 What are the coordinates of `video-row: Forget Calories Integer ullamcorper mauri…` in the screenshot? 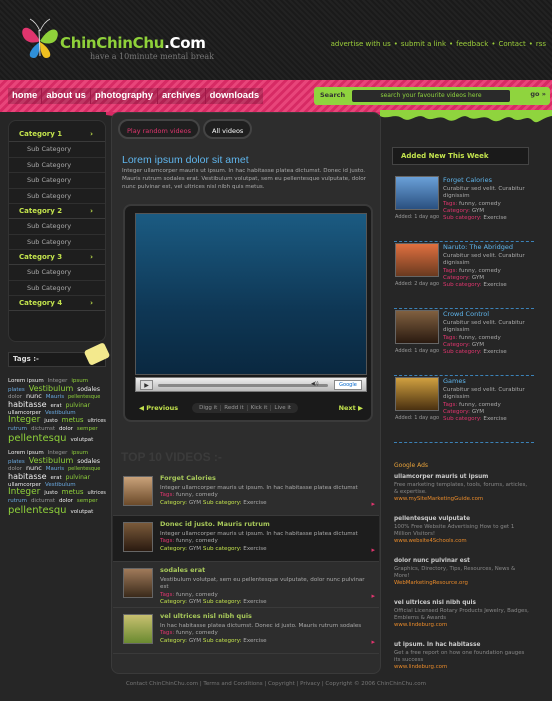 It's located at (246, 493).